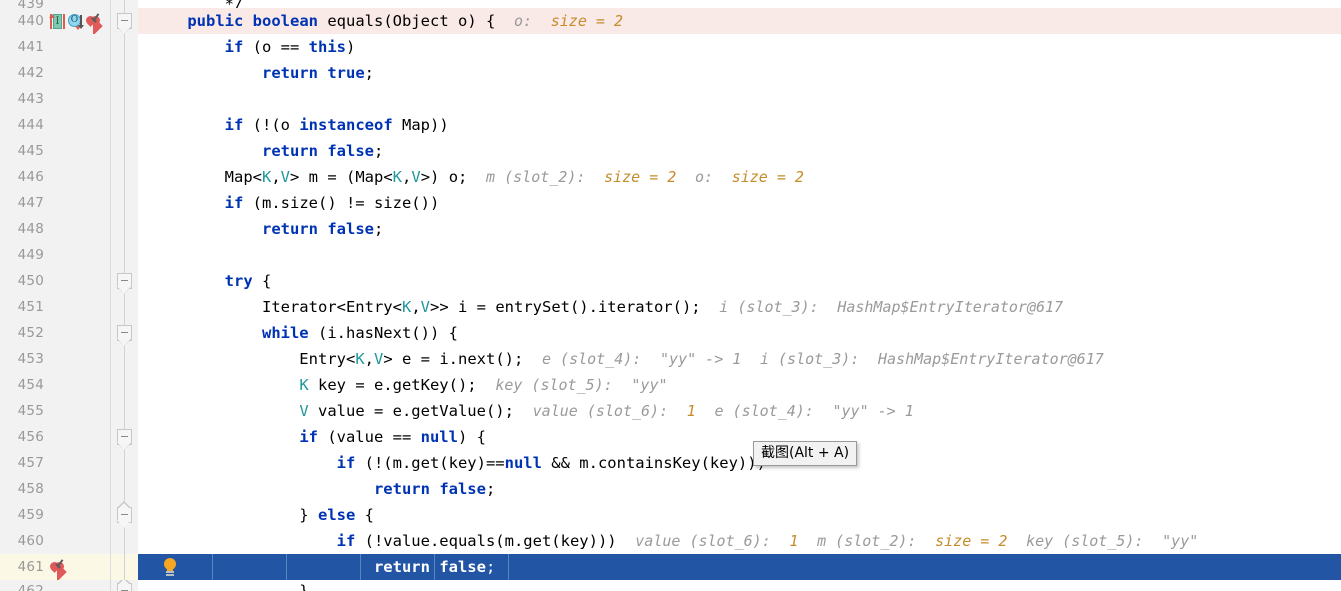 Image resolution: width=1341 pixels, height=591 pixels. I want to click on code-line: 443, so click(670, 99).